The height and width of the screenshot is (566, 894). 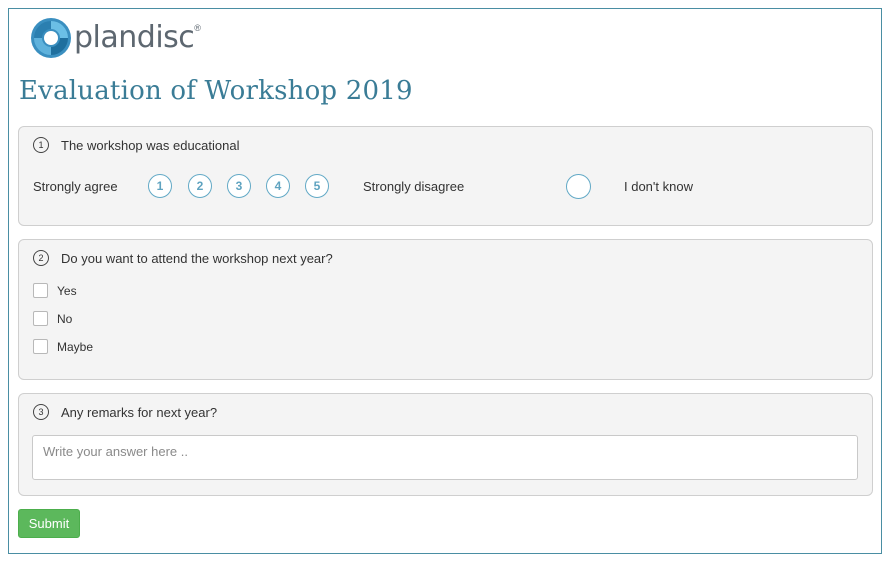 I want to click on scale-left-label: Strongly agree, so click(x=75, y=186).